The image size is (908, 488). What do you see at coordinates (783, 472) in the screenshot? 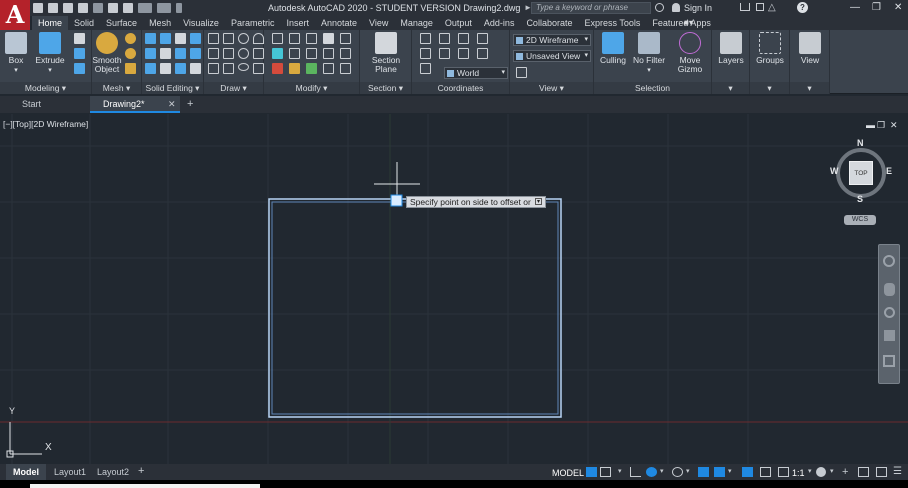
I see `annotation-scale-icon` at bounding box center [783, 472].